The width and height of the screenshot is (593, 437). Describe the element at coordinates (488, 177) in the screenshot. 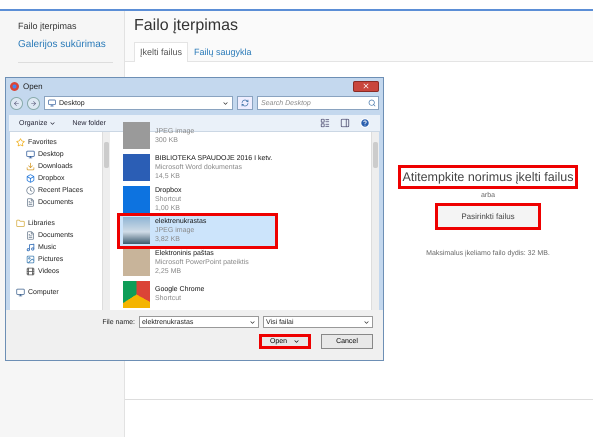

I see `drop-instruction: Atitempkite norimus įkelti failus` at that location.